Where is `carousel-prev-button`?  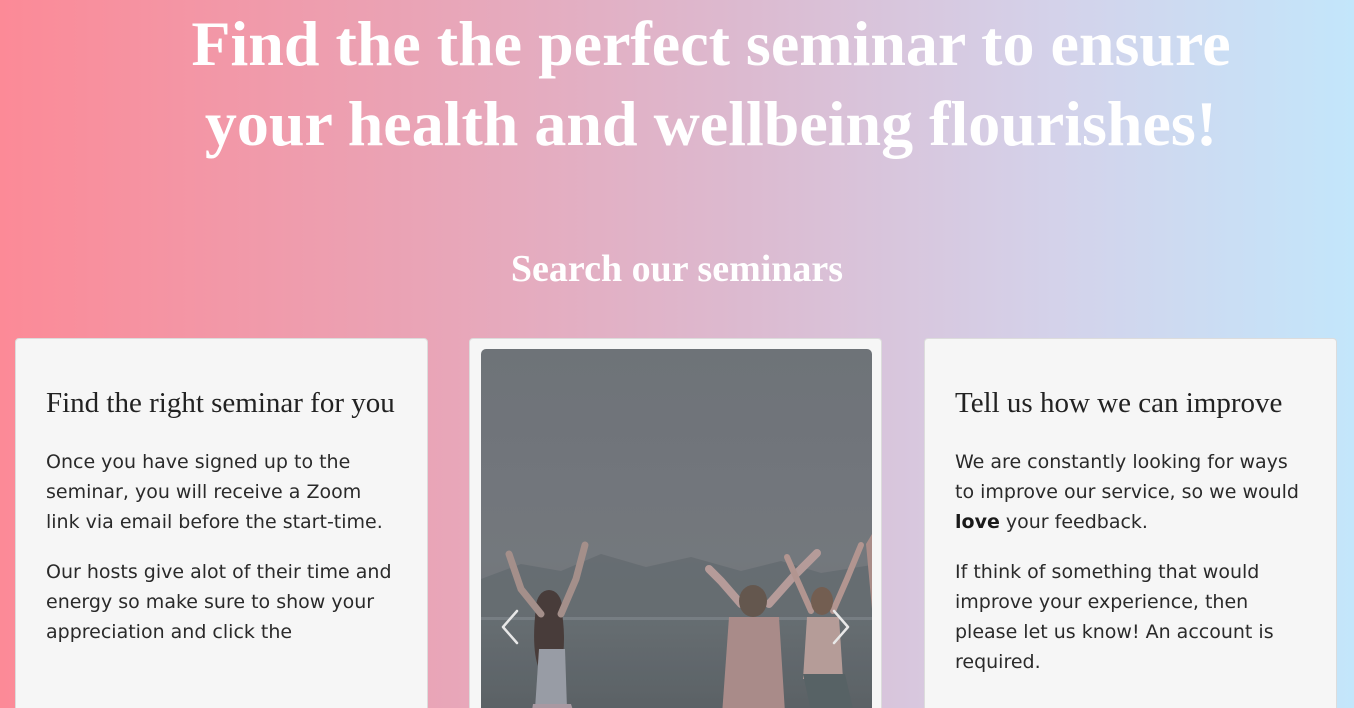
carousel-prev-button is located at coordinates (510, 627).